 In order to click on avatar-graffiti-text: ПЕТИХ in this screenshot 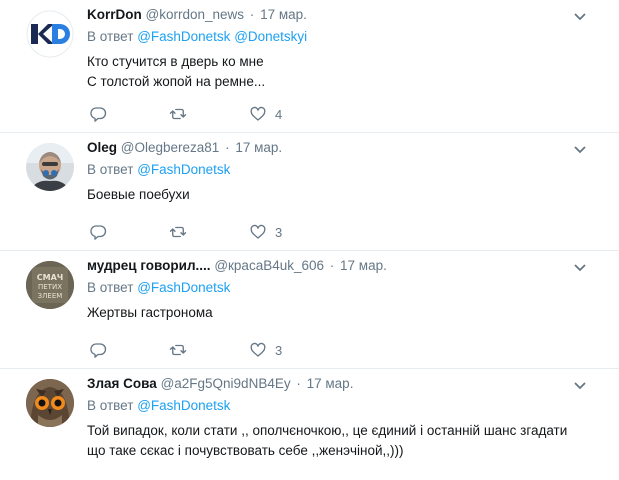, I will do `click(50, 287)`.